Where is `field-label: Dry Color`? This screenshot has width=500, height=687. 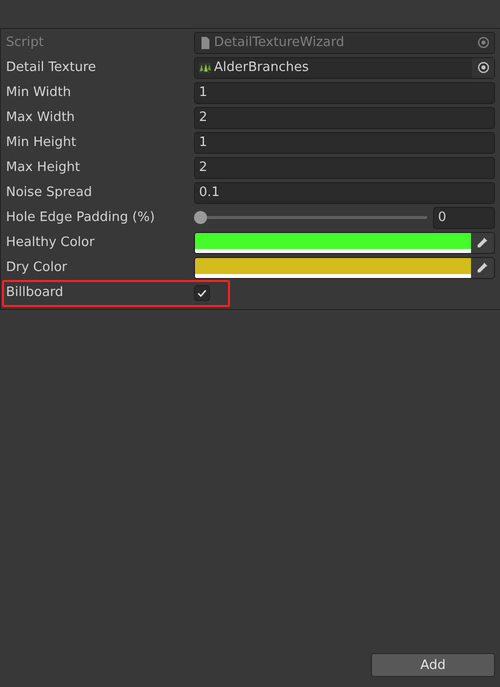 field-label: Dry Color is located at coordinates (37, 267).